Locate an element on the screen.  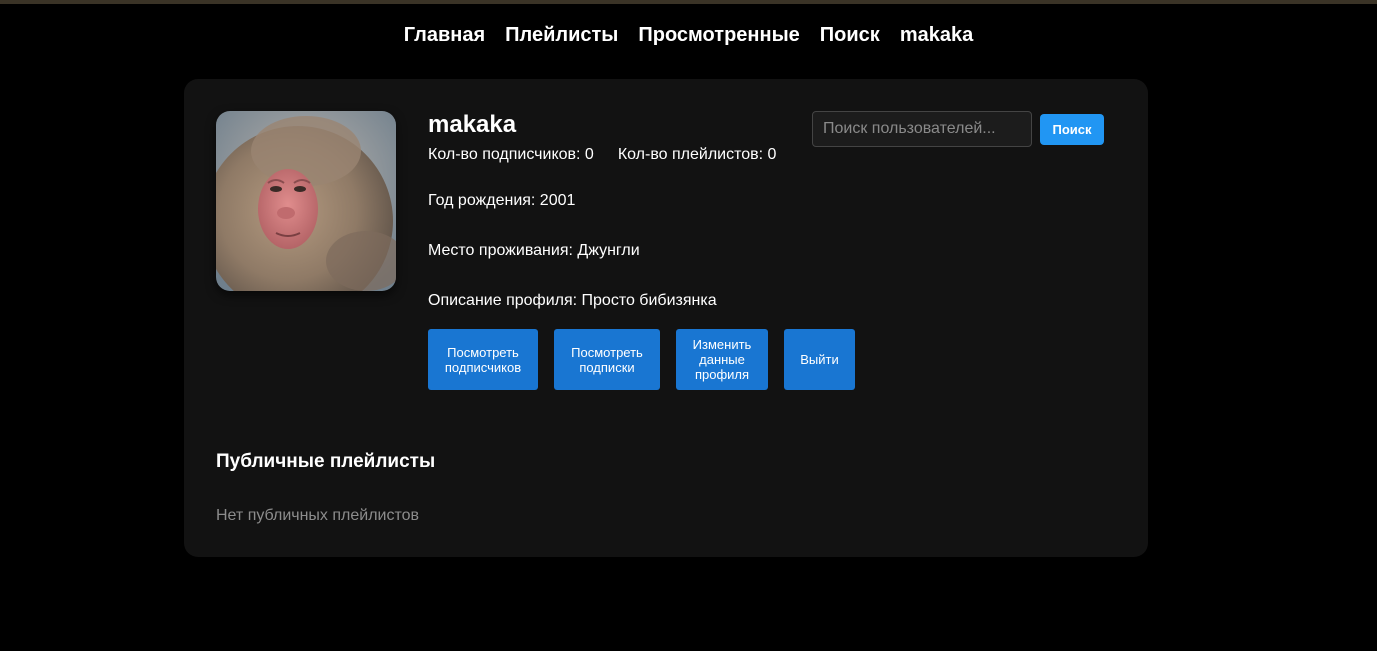
nav-home: Главная is located at coordinates (444, 35).